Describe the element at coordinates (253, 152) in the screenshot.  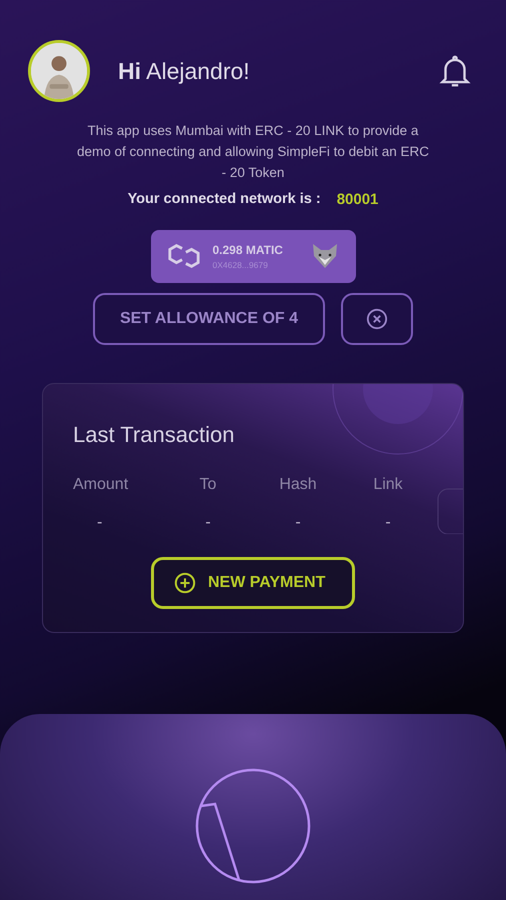
I see `intro-text: This app uses Mumbai with ERC - 20 LINK to provide a demo of connecting and allowing SimpleFi to debit an ERC - 20 Token` at that location.